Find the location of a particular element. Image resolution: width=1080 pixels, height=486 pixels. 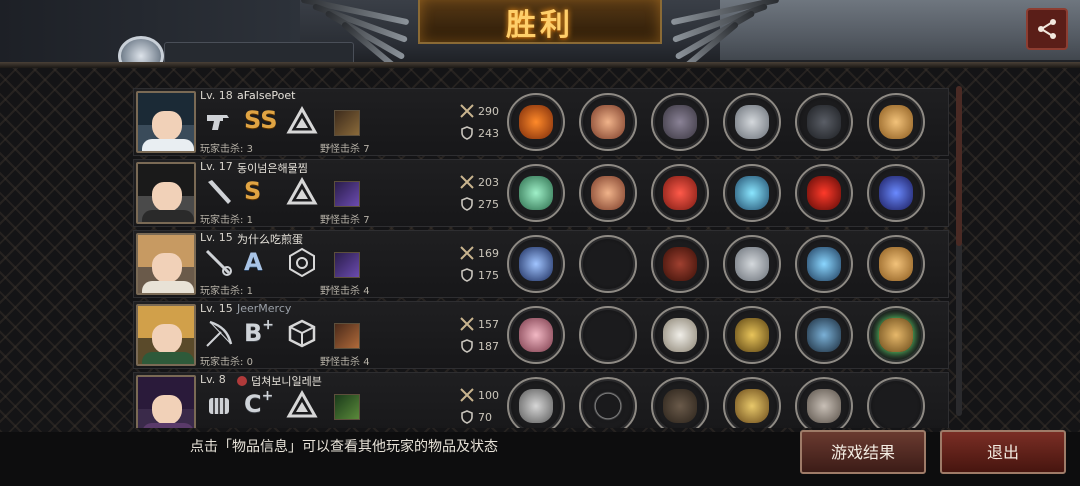

grade-letter: B is located at coordinates (253, 333).